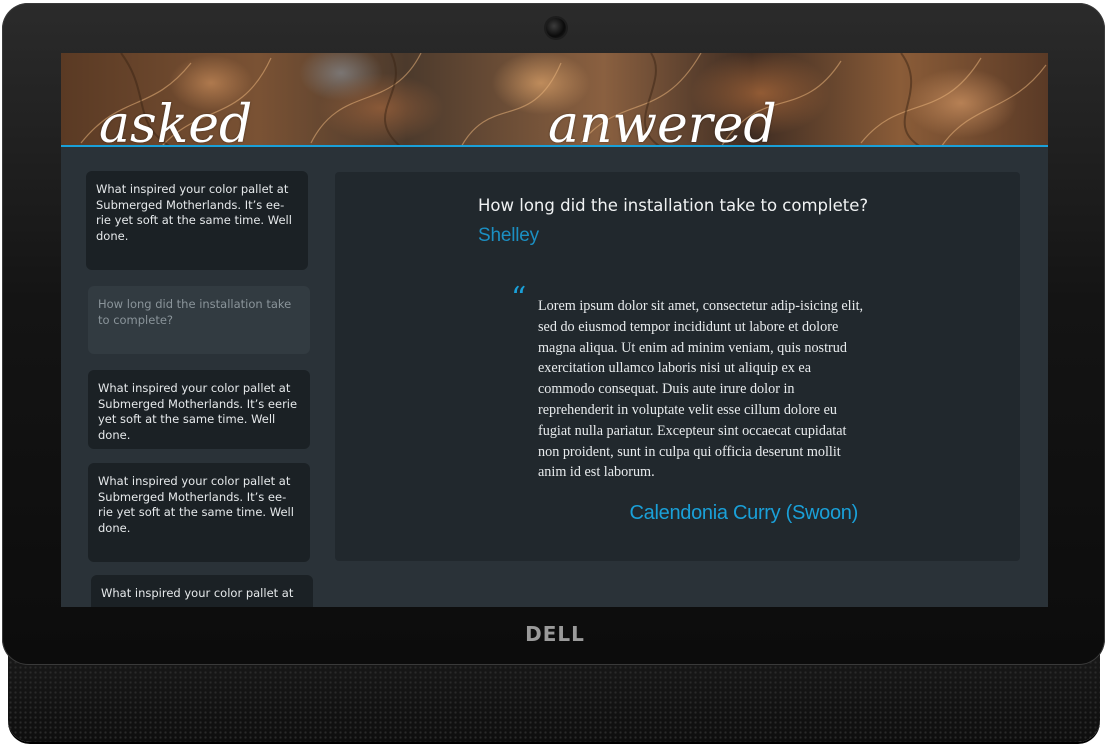 This screenshot has height=751, width=1108. I want to click on banner-title-answered: anwered, so click(662, 121).